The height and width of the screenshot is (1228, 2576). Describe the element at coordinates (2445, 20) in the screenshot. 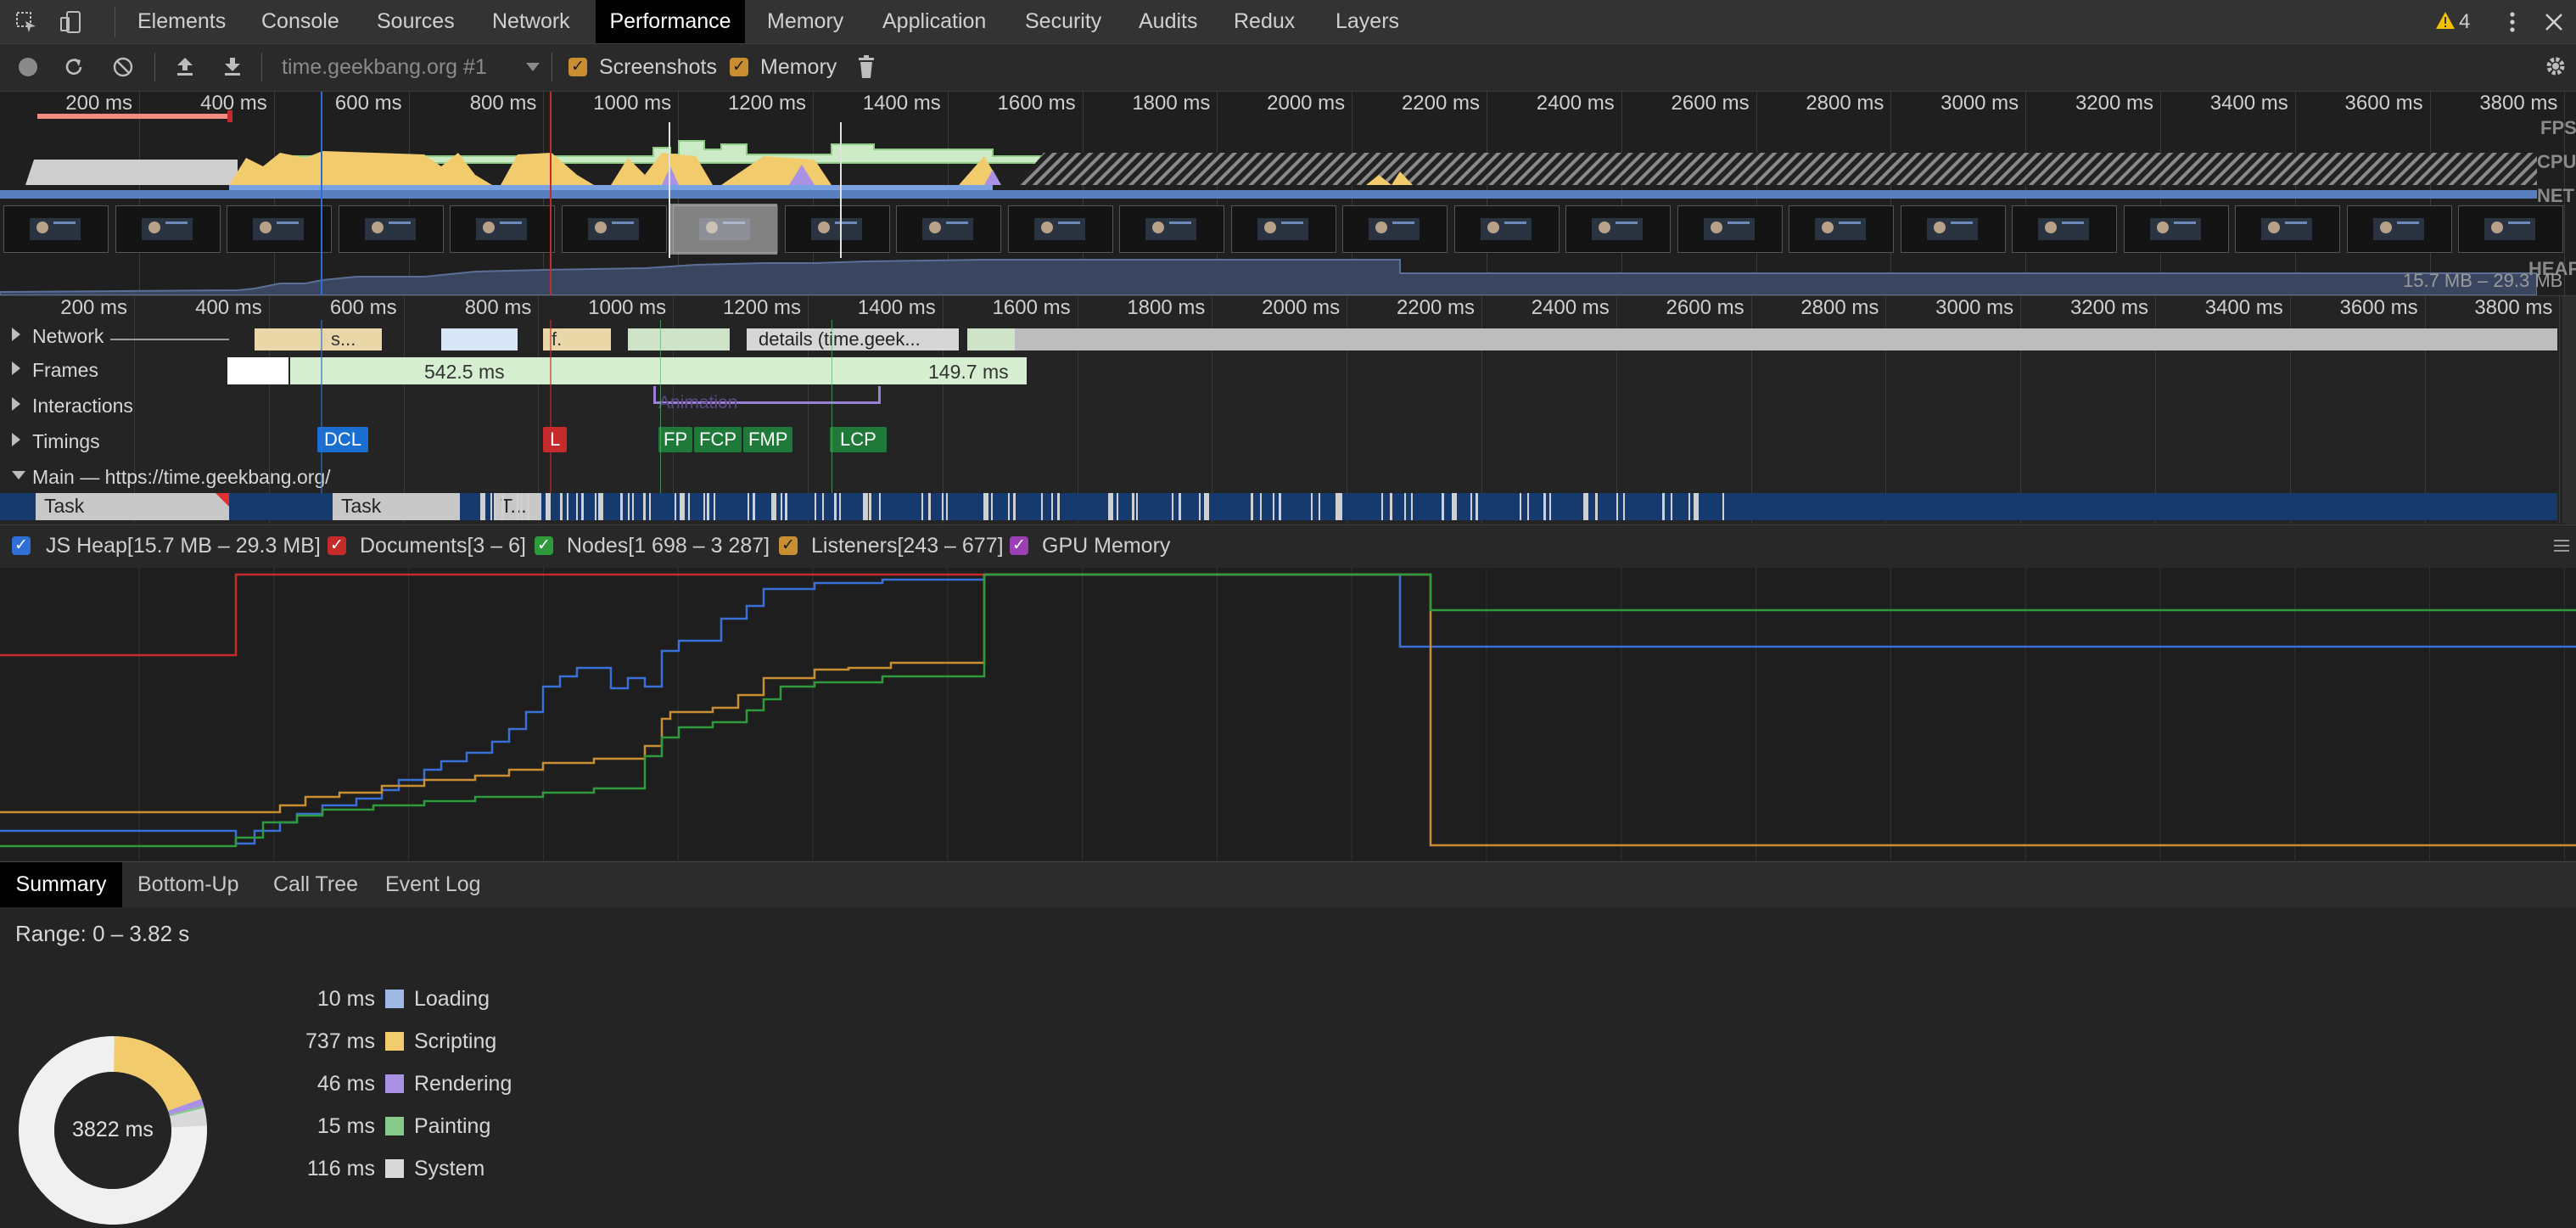

I see `warning-icon` at that location.